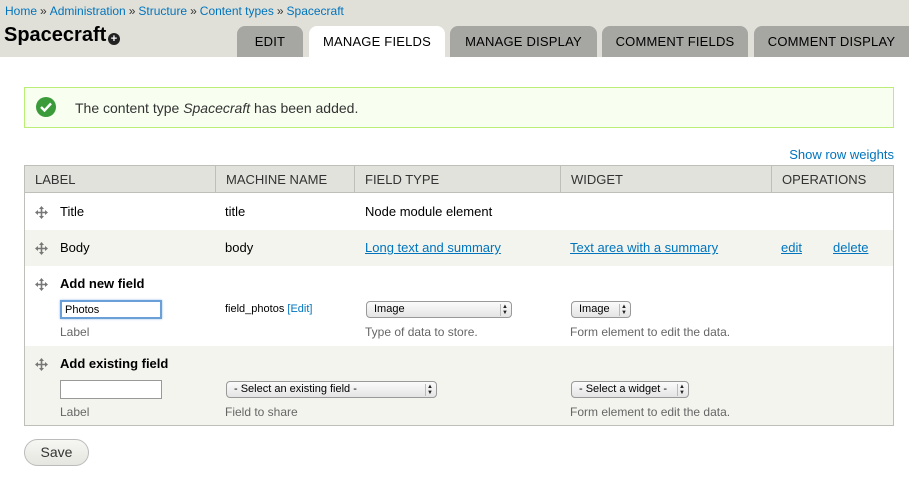 The height and width of the screenshot is (478, 909). I want to click on show-row-weights-link: Show row weights, so click(841, 154).